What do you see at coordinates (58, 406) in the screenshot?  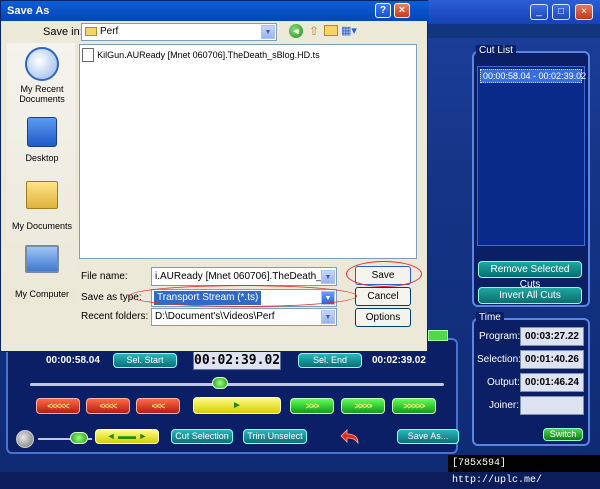 I see `rewind-fastest-button: <<<<<` at bounding box center [58, 406].